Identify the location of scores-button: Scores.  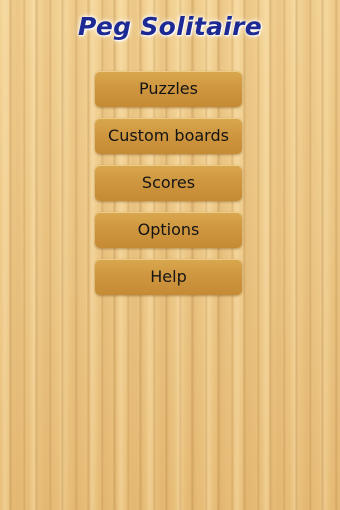
(168, 183).